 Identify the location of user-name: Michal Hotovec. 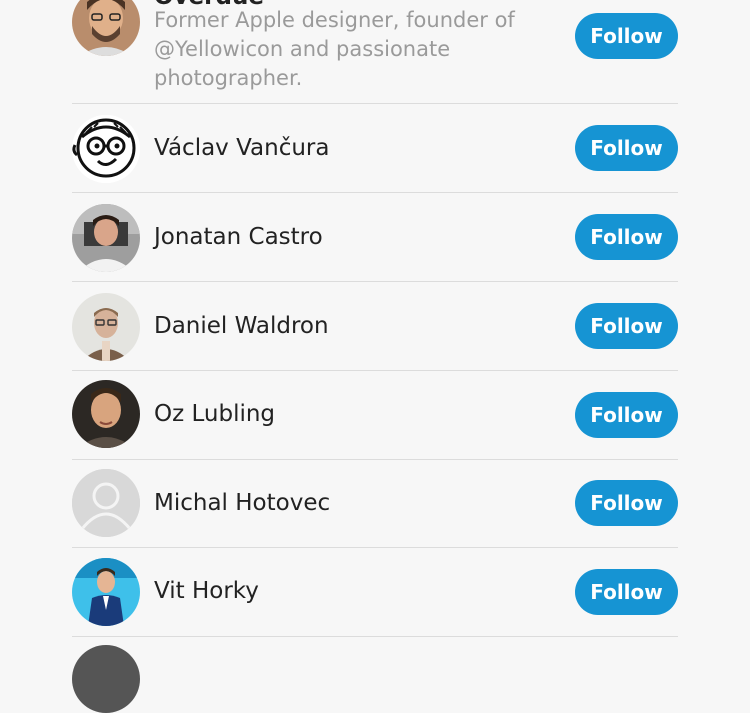
(242, 503).